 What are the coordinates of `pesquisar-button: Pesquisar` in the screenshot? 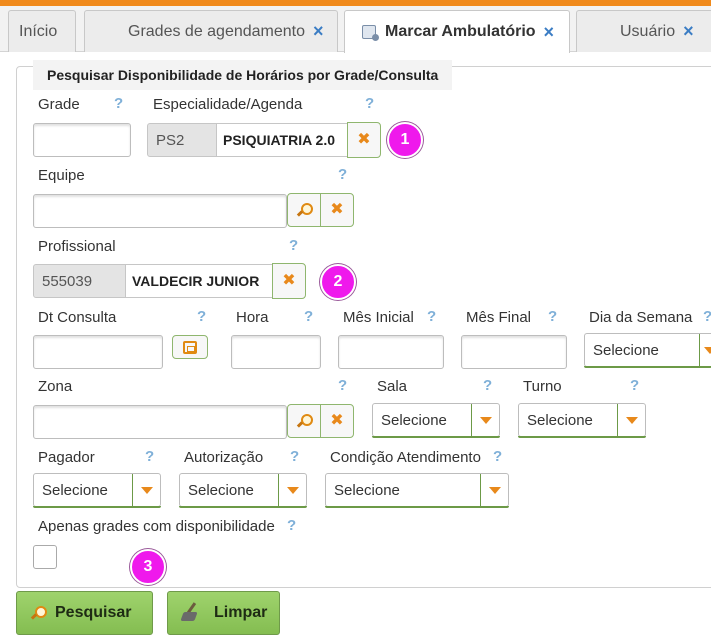 It's located at (84, 613).